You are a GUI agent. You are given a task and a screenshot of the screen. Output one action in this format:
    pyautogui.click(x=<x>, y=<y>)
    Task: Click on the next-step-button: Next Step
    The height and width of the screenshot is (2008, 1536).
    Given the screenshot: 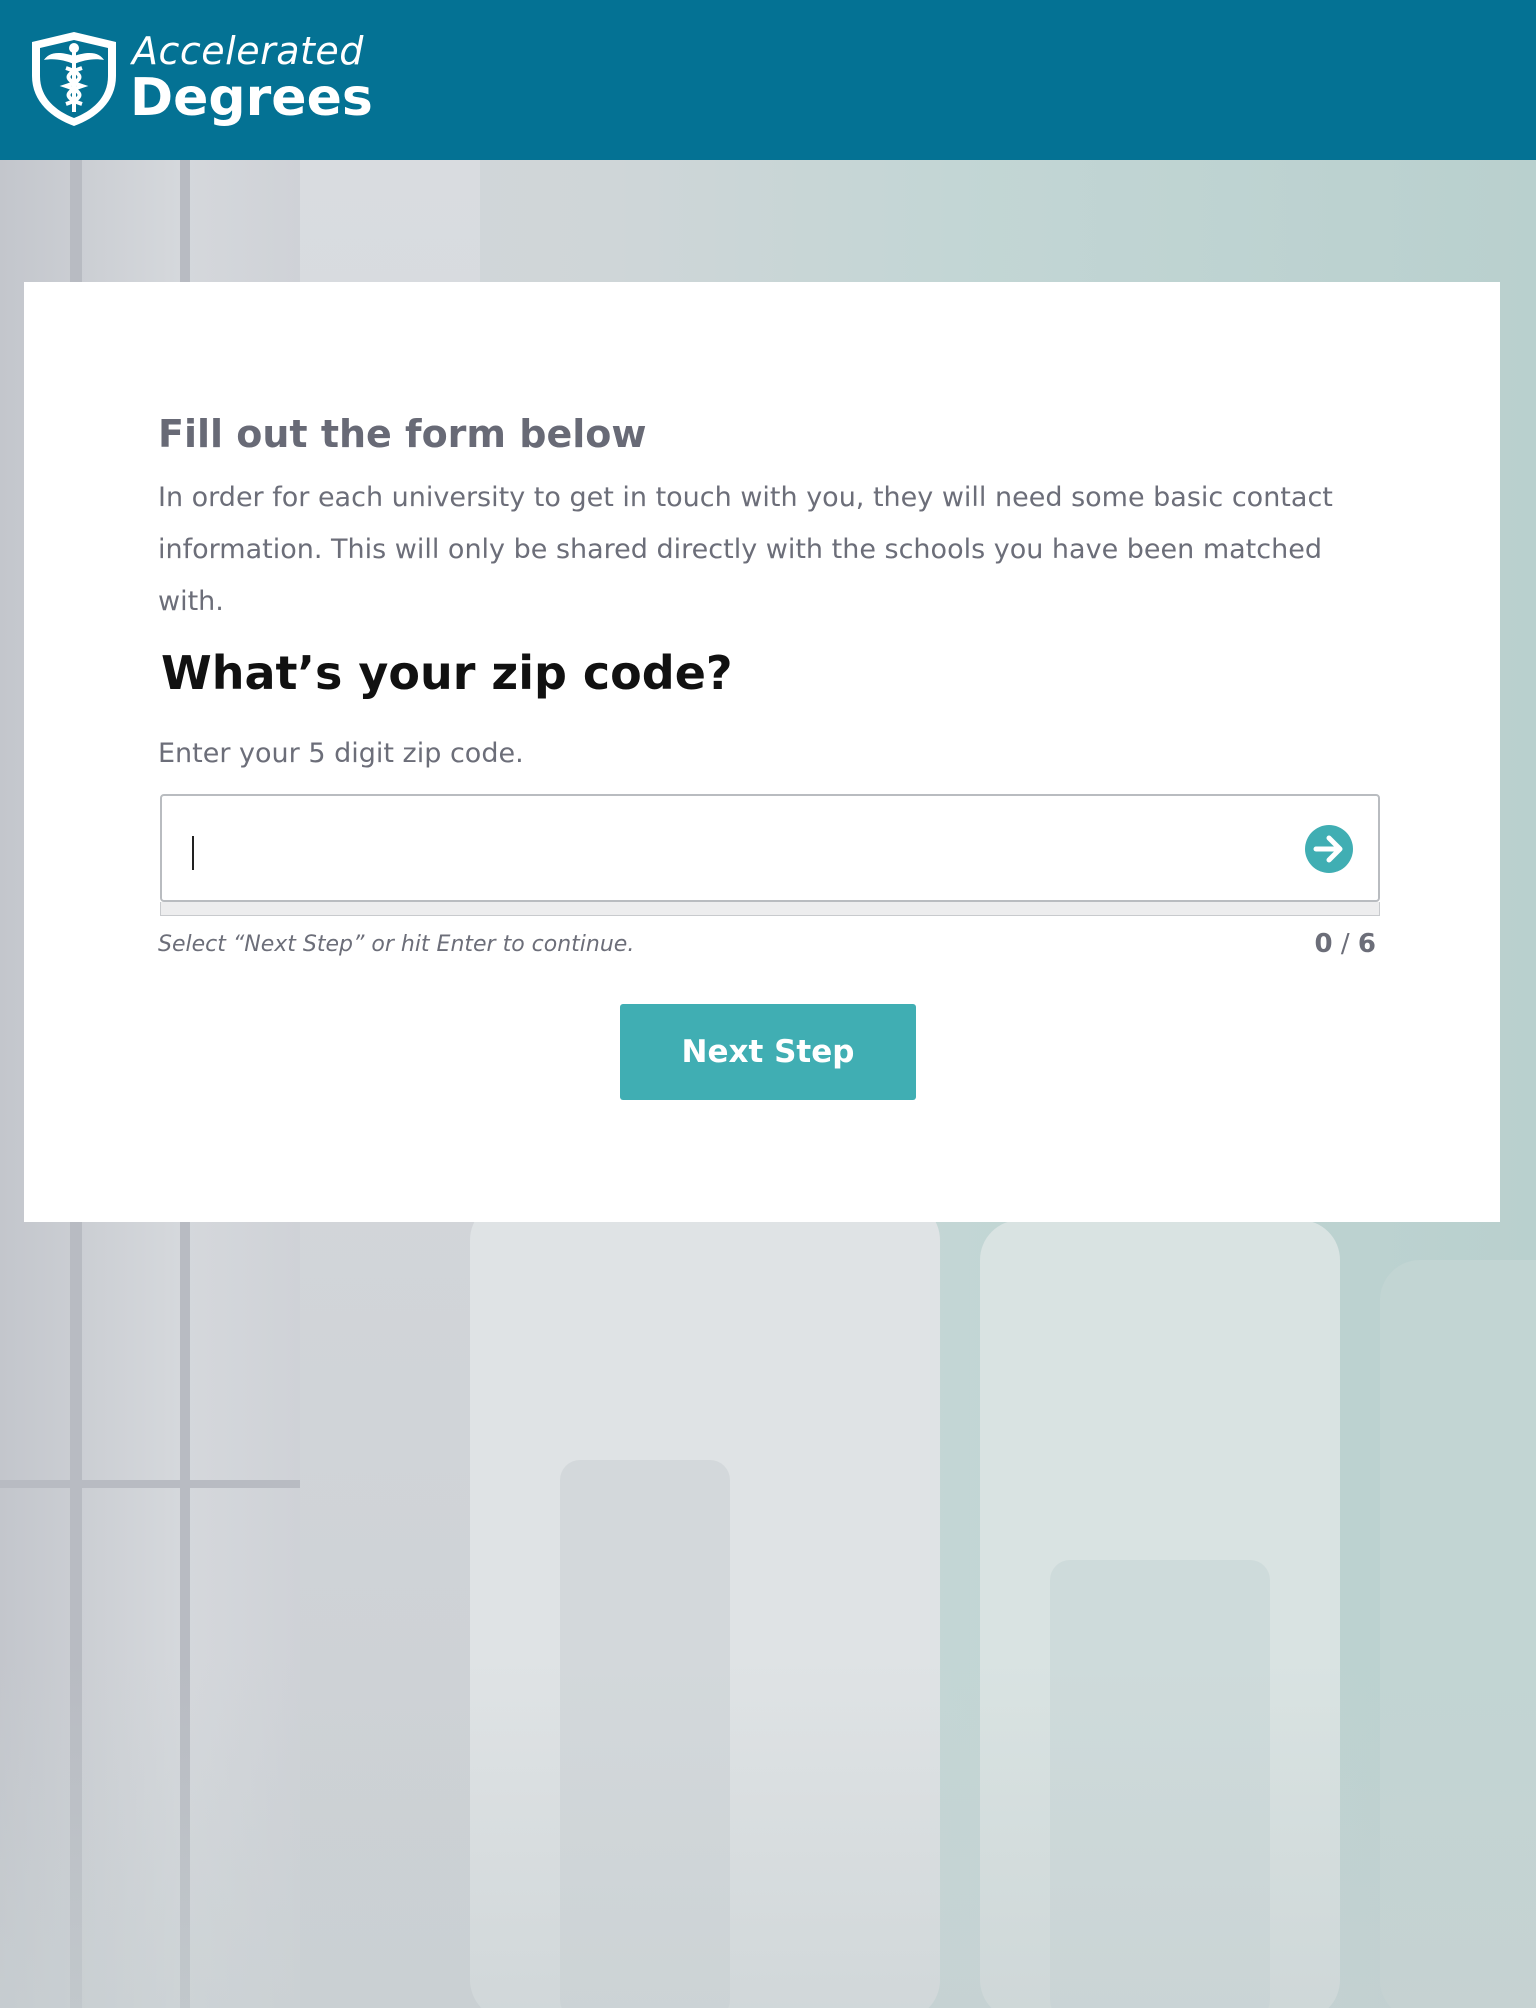 What is the action you would take?
    pyautogui.click(x=768, y=1052)
    